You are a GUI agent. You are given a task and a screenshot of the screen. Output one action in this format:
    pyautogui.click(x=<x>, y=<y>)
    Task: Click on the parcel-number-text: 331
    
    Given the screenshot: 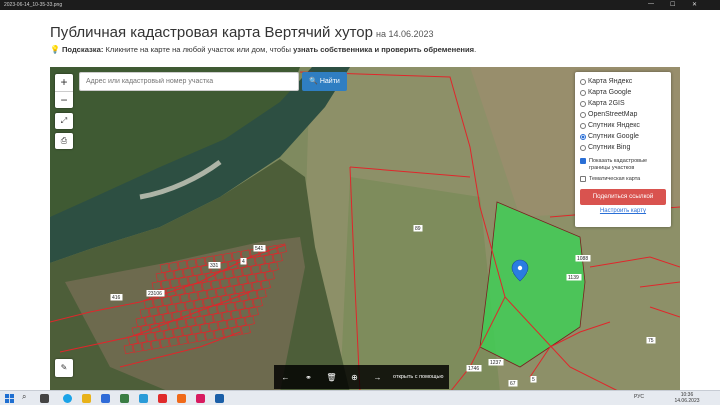 What is the action you would take?
    pyautogui.click(x=214, y=266)
    